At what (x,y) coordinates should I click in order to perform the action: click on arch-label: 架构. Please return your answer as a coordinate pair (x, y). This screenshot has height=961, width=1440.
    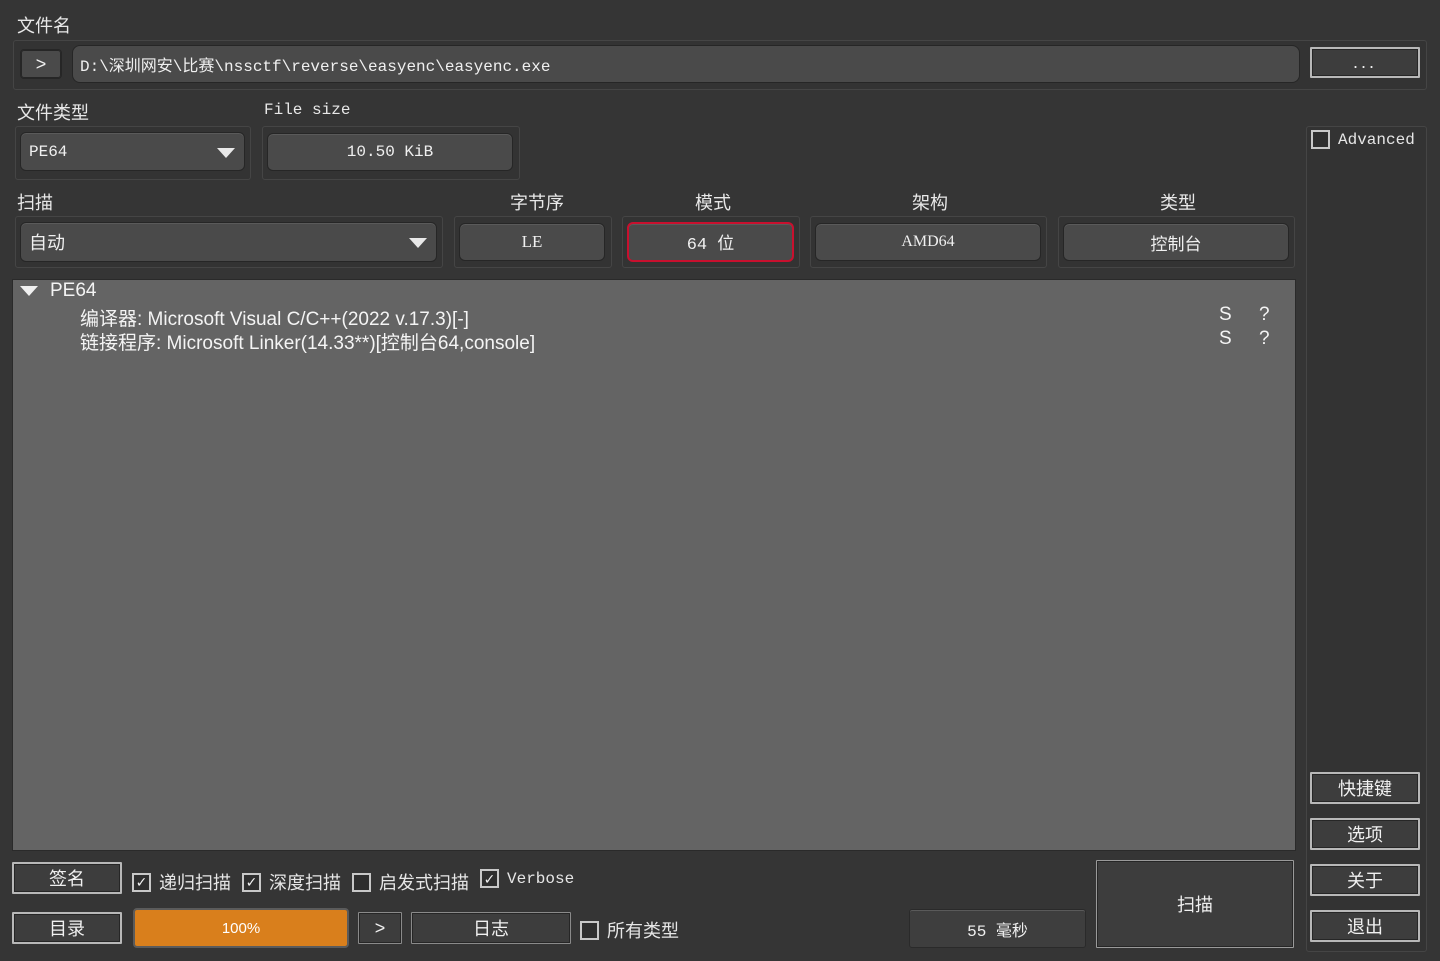
    Looking at the image, I should click on (930, 203).